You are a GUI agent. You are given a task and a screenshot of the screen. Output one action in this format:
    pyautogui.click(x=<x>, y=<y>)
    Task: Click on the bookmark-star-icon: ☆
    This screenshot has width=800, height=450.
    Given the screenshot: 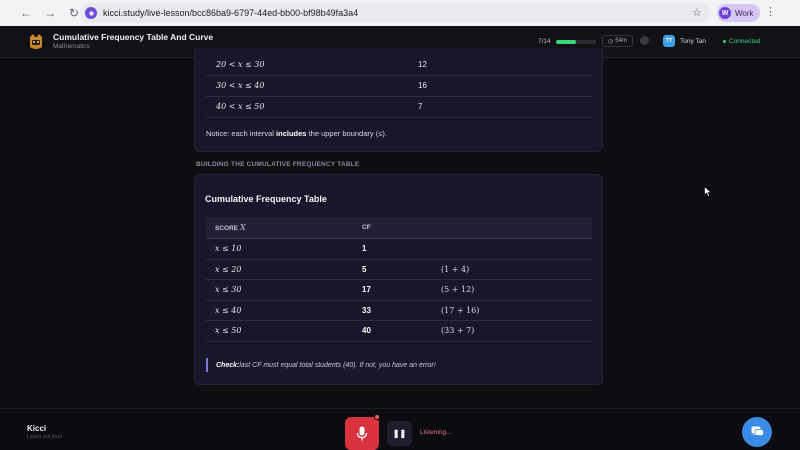 What is the action you would take?
    pyautogui.click(x=697, y=12)
    